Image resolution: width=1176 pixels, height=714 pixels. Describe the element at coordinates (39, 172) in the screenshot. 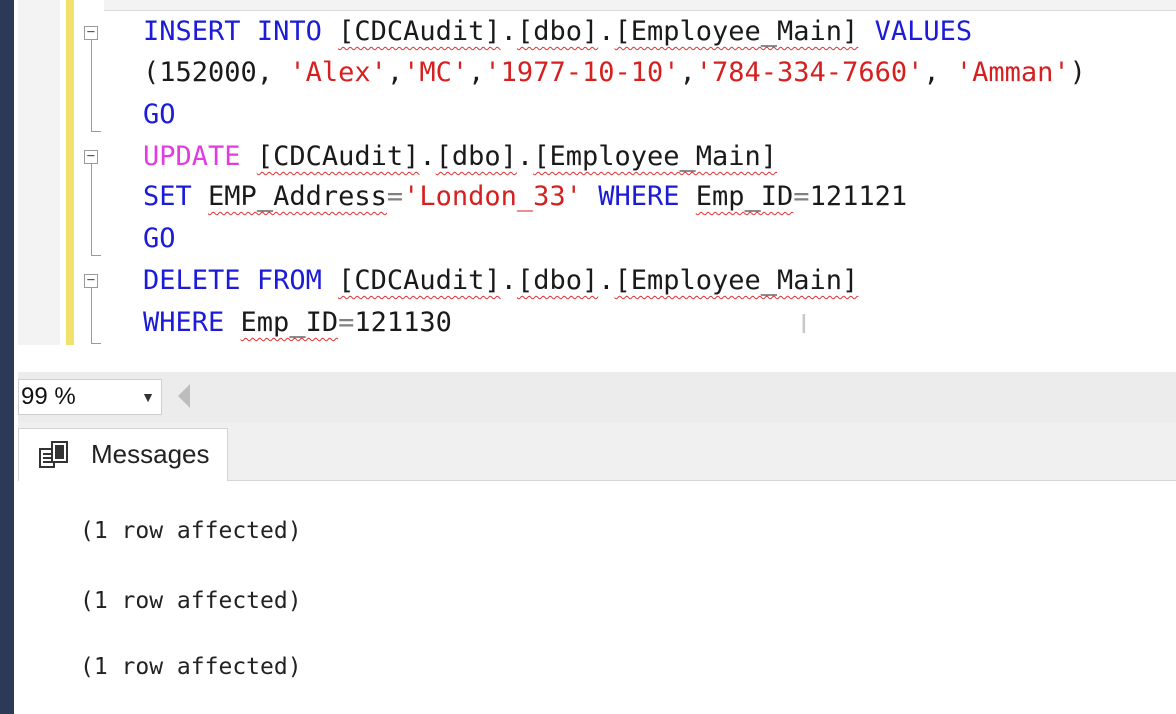

I see `editor-gutter` at that location.